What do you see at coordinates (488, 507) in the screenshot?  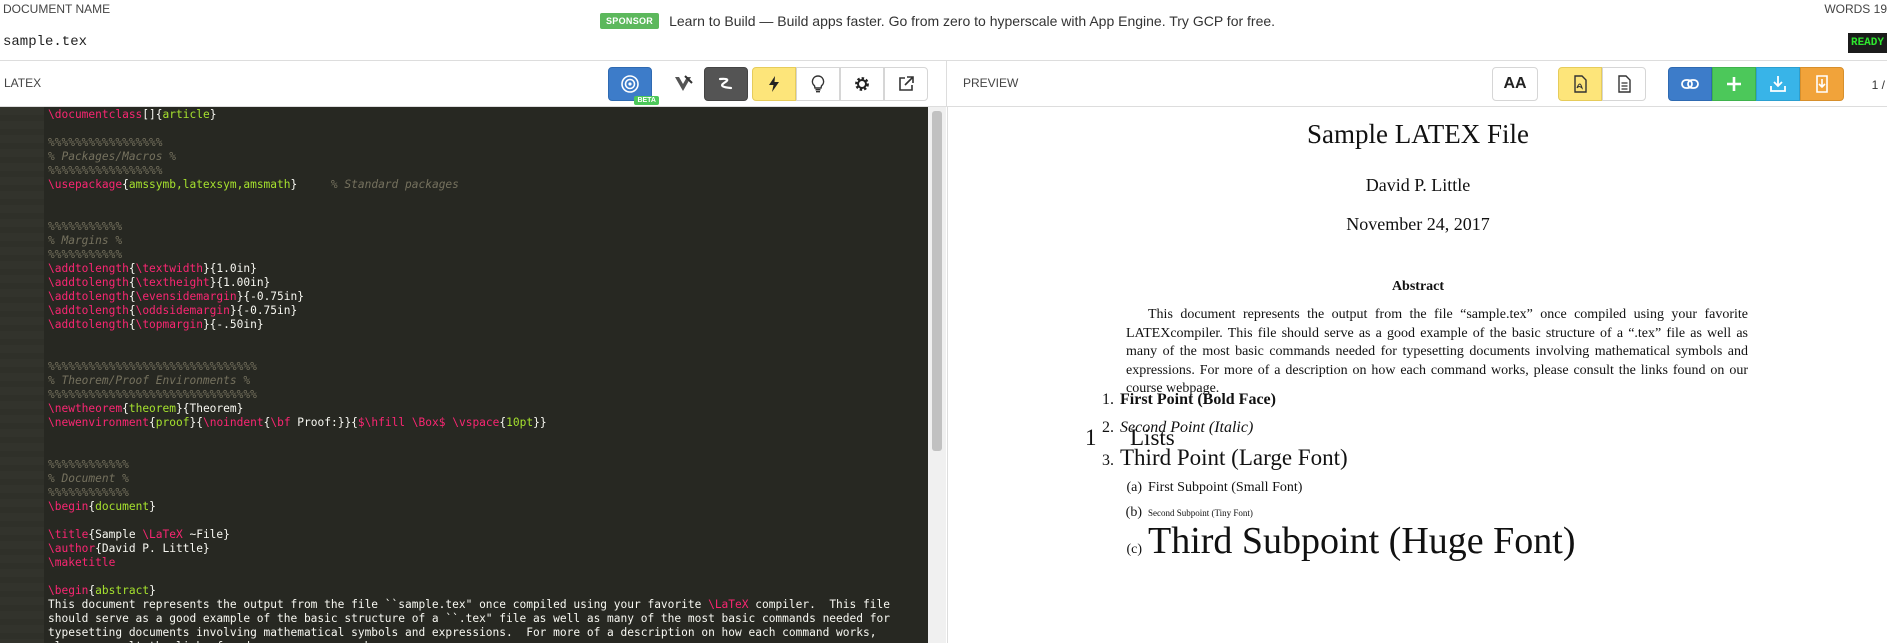 I see `code-line: \begin{document}` at bounding box center [488, 507].